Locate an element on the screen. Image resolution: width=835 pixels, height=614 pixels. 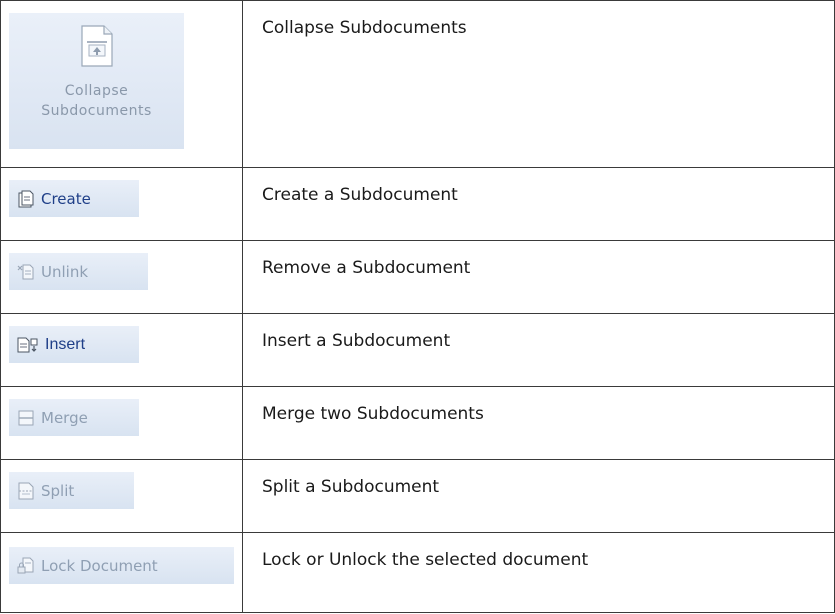
description-cell: Split a Subdocument is located at coordinates (538, 496).